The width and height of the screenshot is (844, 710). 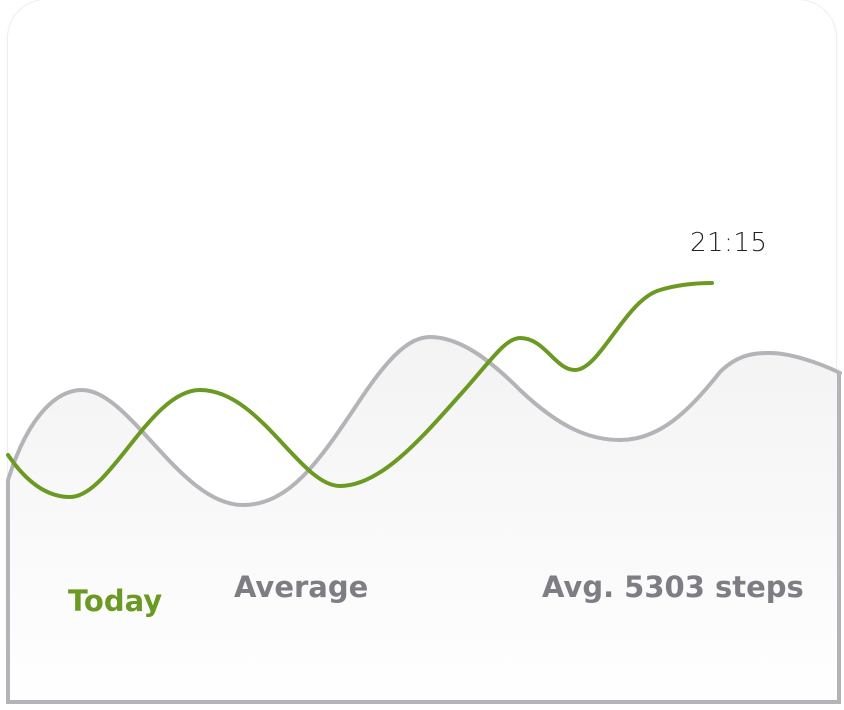 What do you see at coordinates (729, 243) in the screenshot?
I see `time-marker-label: 21:15` at bounding box center [729, 243].